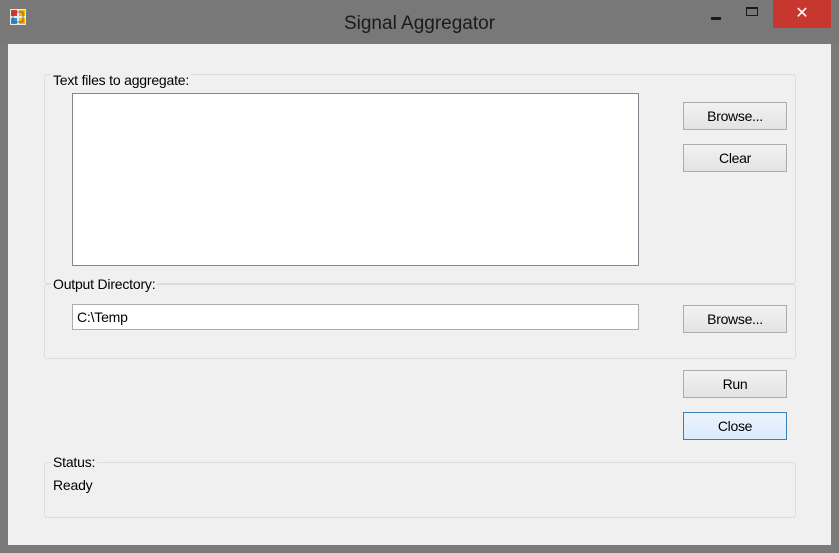 The height and width of the screenshot is (553, 839). What do you see at coordinates (717, 15) in the screenshot?
I see `minimize-button` at bounding box center [717, 15].